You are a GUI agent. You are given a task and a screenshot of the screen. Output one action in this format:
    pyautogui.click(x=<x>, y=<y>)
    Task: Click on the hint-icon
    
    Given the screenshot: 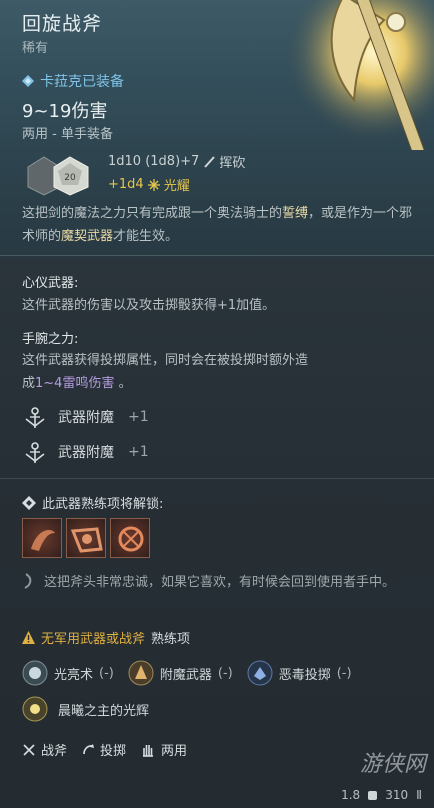 What is the action you would take?
    pyautogui.click(x=28, y=581)
    